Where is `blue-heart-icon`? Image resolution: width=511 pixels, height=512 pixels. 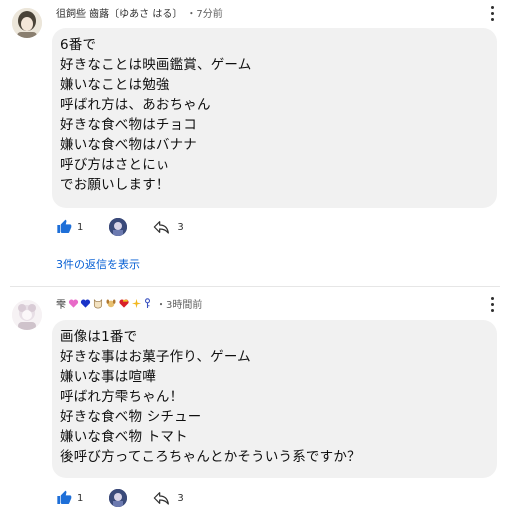
blue-heart-icon is located at coordinates (85, 303).